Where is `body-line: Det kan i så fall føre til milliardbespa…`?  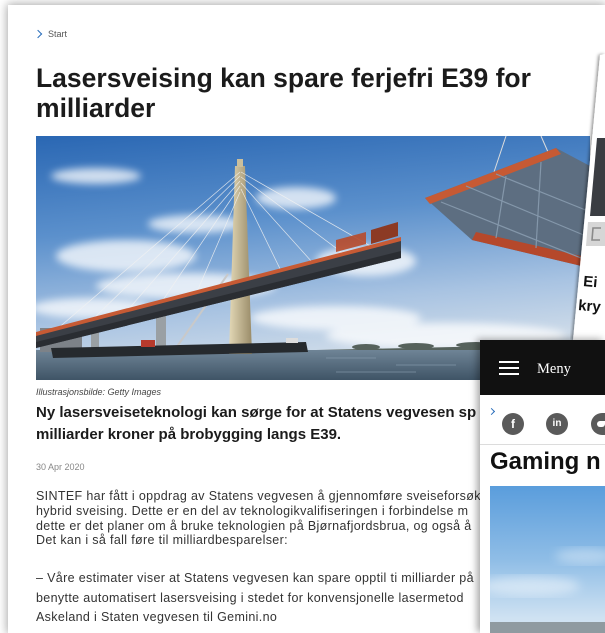 body-line: Det kan i så fall føre til milliardbespa… is located at coordinates (162, 540).